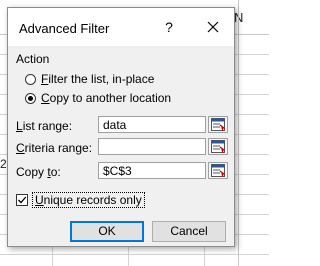  What do you see at coordinates (152, 124) in the screenshot?
I see `list-range-input` at bounding box center [152, 124].